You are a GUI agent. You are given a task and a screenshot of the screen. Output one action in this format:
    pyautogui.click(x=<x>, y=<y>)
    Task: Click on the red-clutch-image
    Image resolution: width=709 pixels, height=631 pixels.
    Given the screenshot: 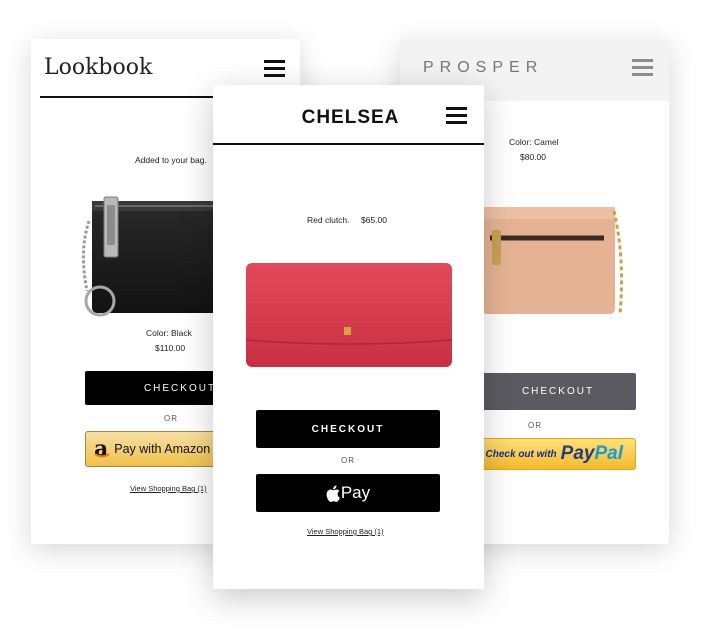 What is the action you would take?
    pyautogui.click(x=349, y=315)
    